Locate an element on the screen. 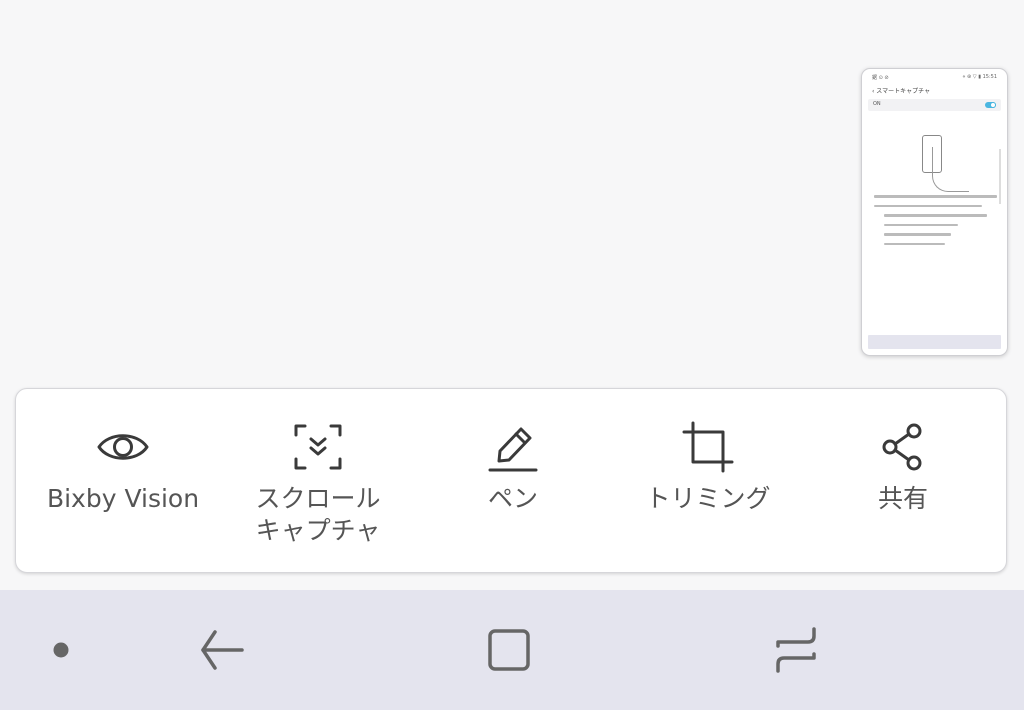  crop-icon is located at coordinates (708, 447).